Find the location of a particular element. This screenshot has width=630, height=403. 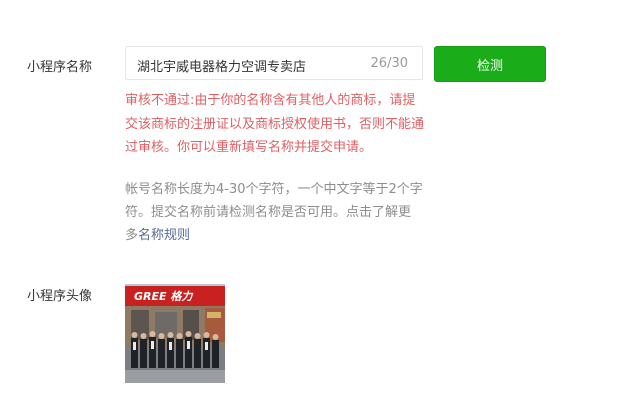

char-counter: 26/30 is located at coordinates (389, 63).